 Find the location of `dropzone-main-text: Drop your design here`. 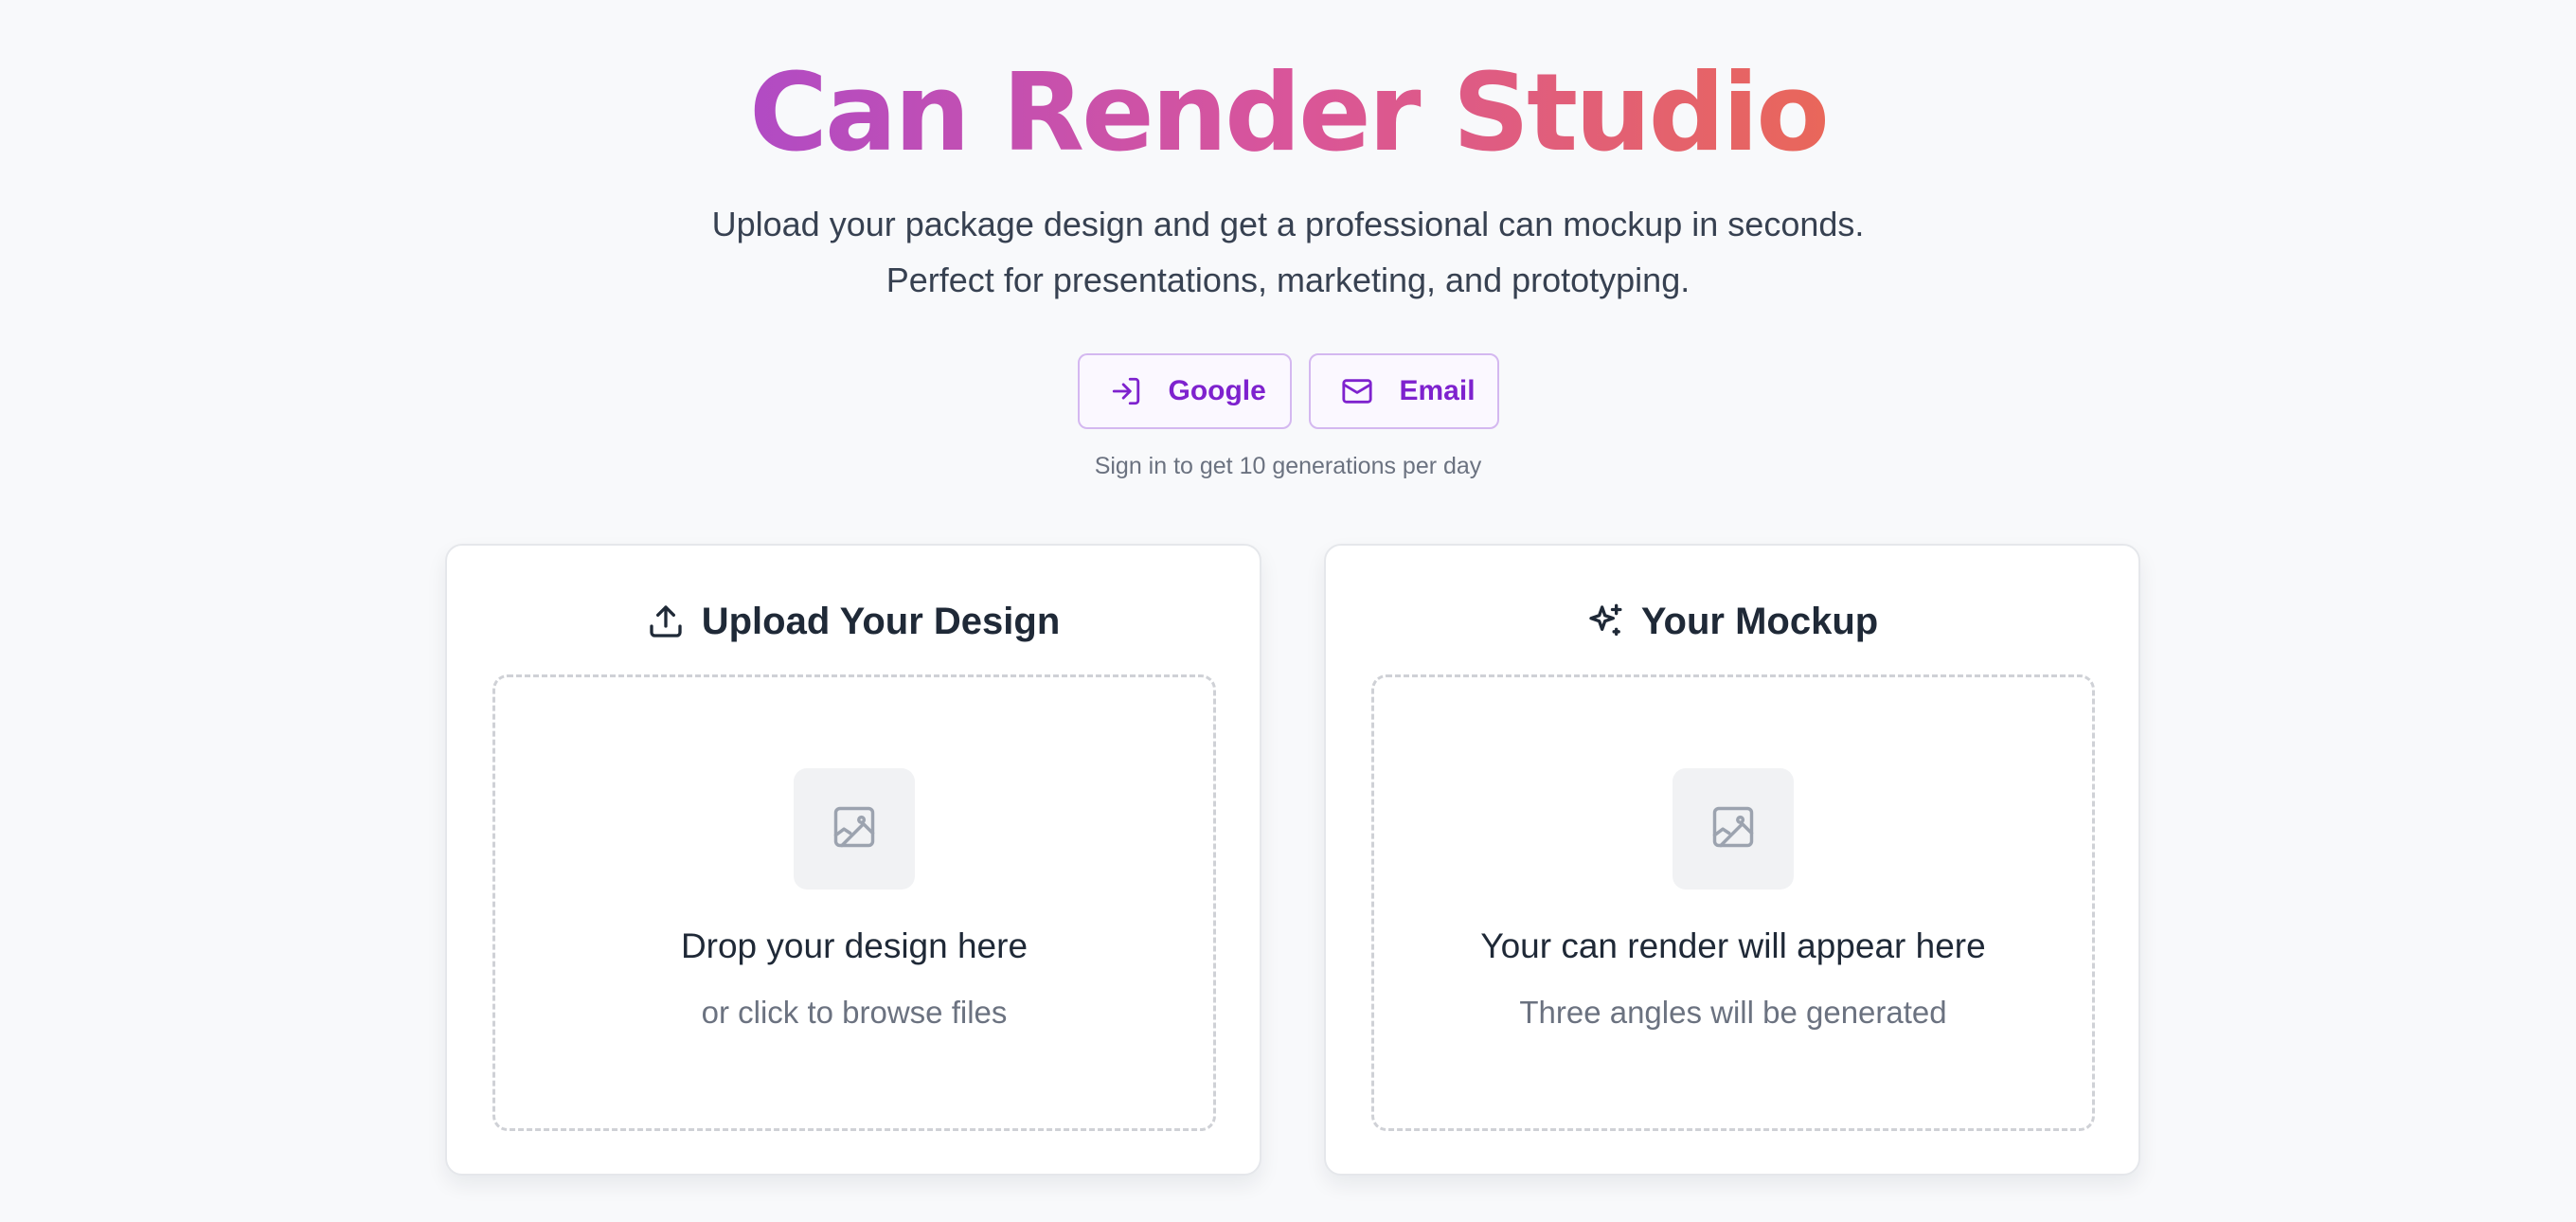

dropzone-main-text: Drop your design here is located at coordinates (854, 945).